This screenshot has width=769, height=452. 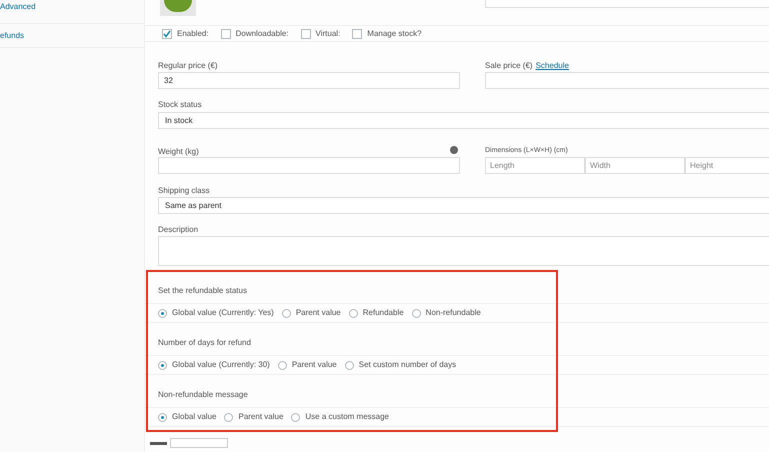 What do you see at coordinates (184, 191) in the screenshot?
I see `field-label: Shipping class` at bounding box center [184, 191].